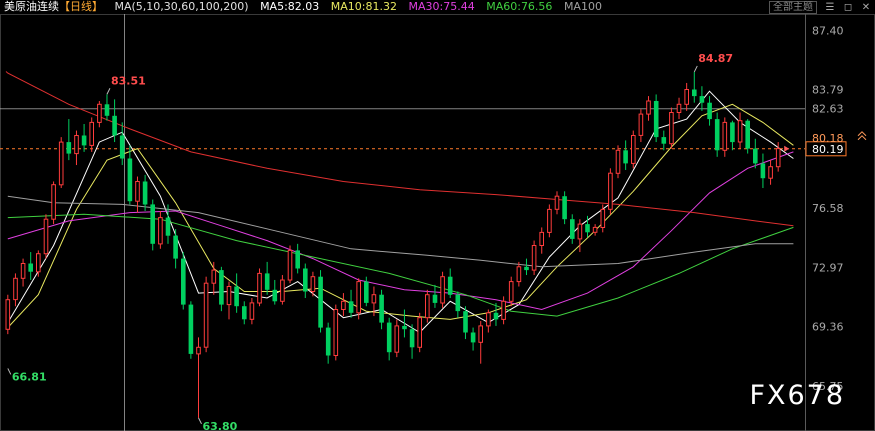  Describe the element at coordinates (715, 58) in the screenshot. I see `annotation-label: 84.87` at that location.